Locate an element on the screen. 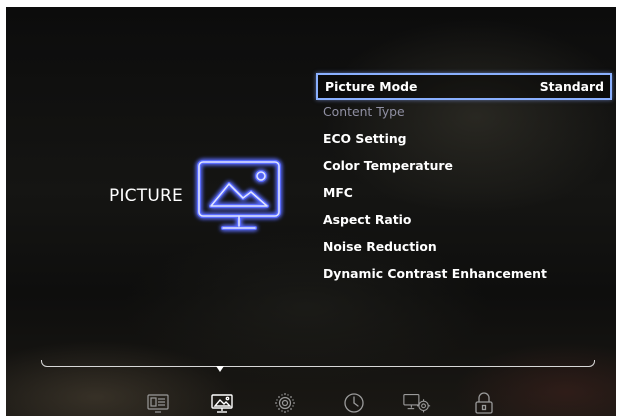 The image size is (623, 419). tab-input-source is located at coordinates (158, 403).